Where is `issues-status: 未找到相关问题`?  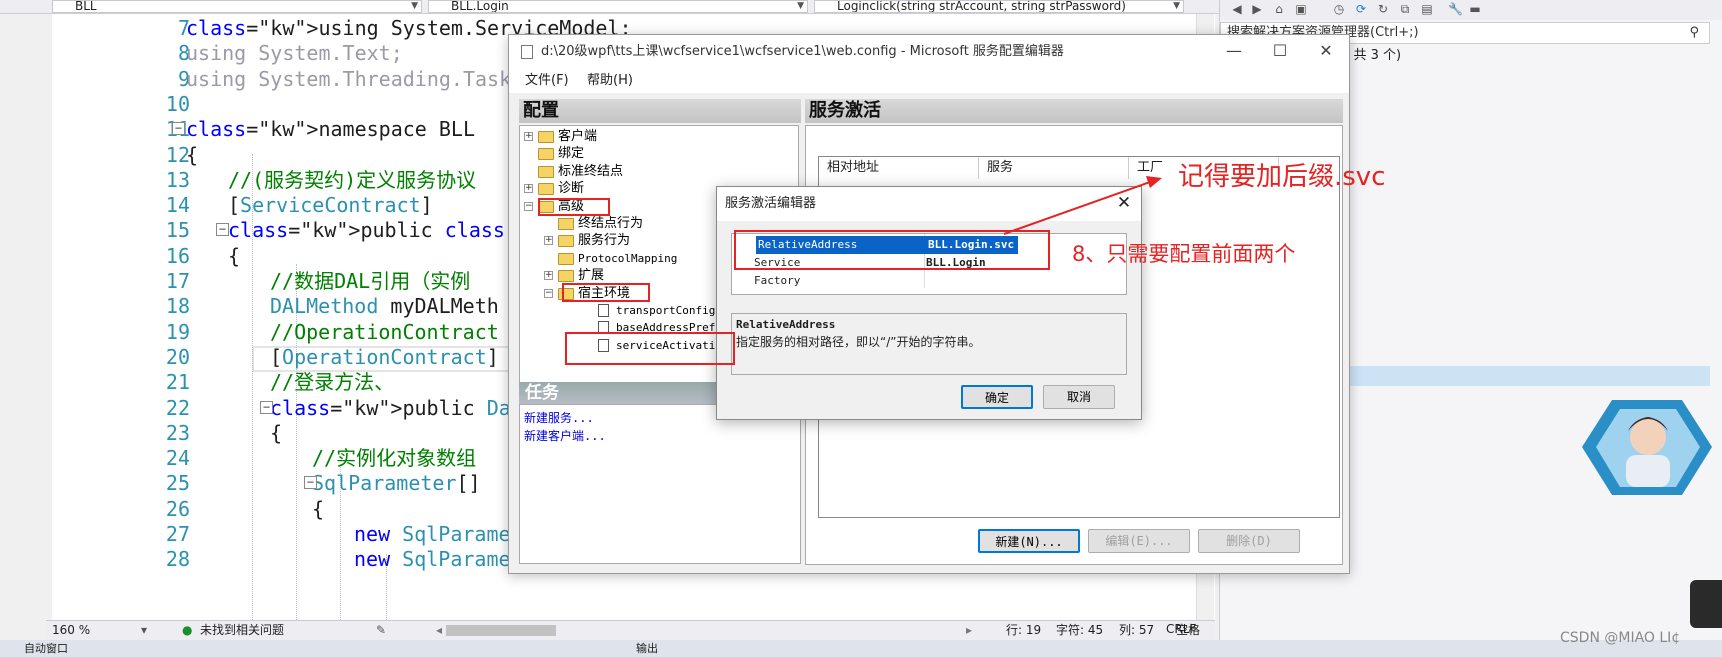 issues-status: 未找到相关问题 is located at coordinates (242, 630).